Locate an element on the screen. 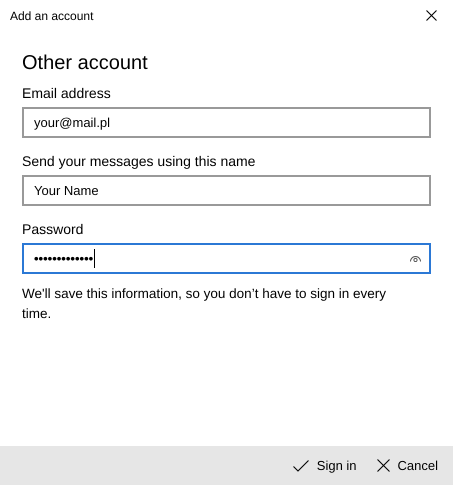 The image size is (453, 485). sign-in-button: Sign in is located at coordinates (325, 465).